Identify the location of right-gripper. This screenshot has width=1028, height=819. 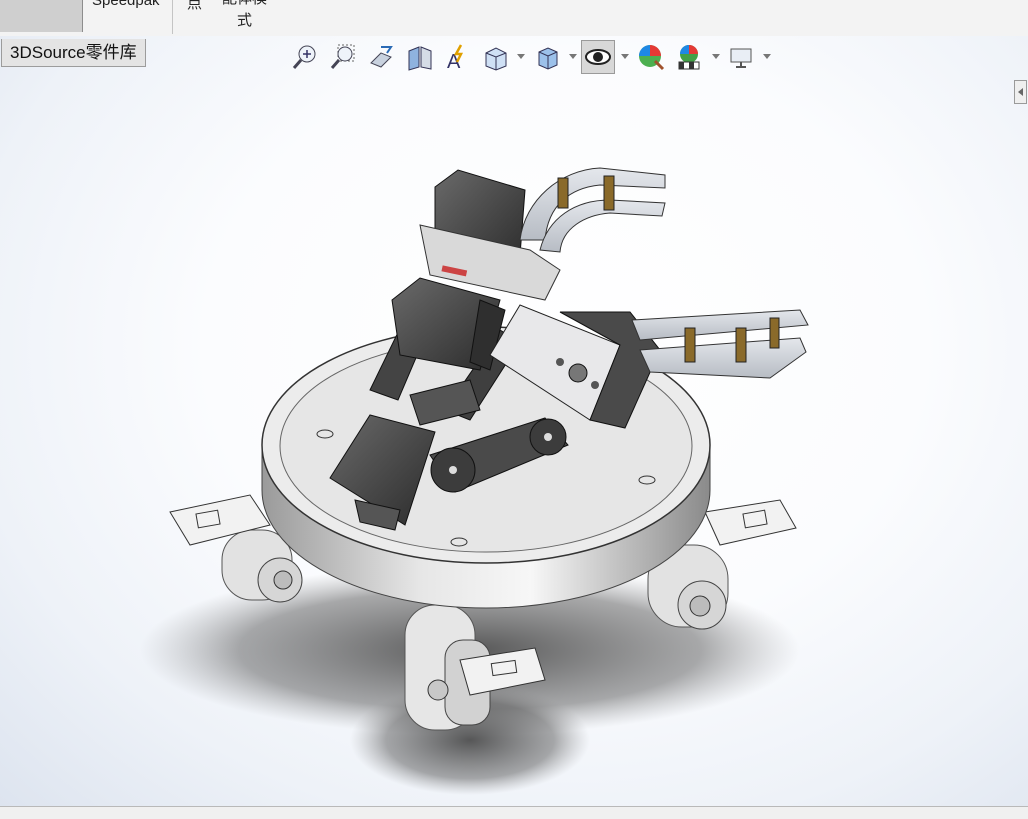
(720, 344).